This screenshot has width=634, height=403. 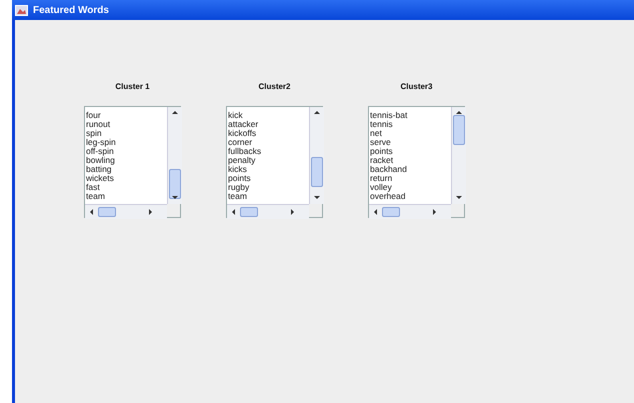 I want to click on list-item: backhand, so click(x=410, y=169).